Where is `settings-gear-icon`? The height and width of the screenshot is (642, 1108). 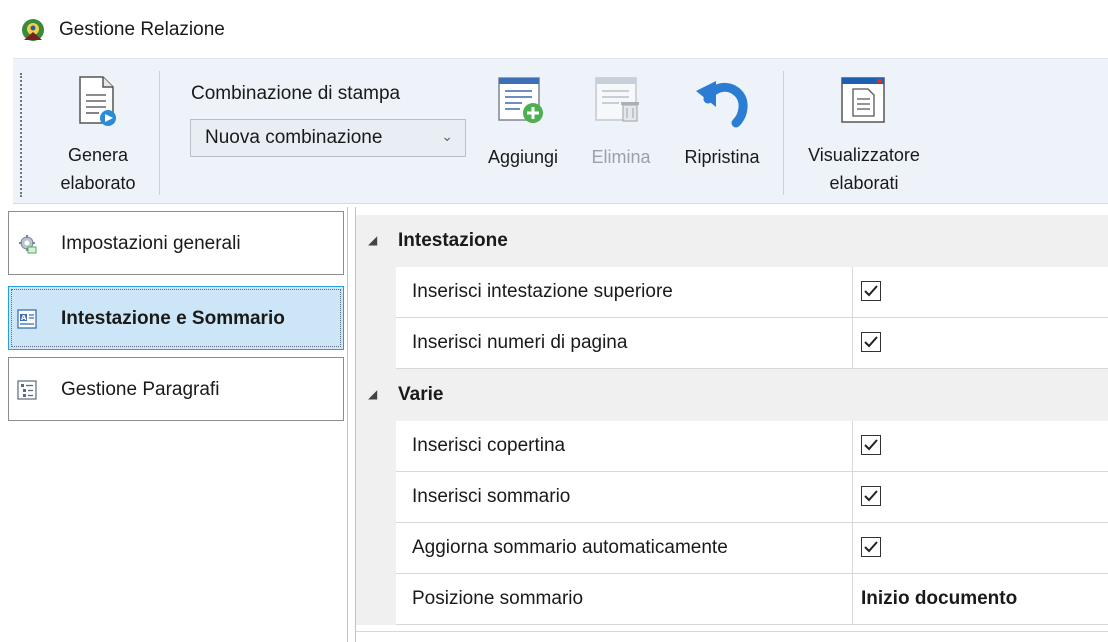 settings-gear-icon is located at coordinates (28, 244).